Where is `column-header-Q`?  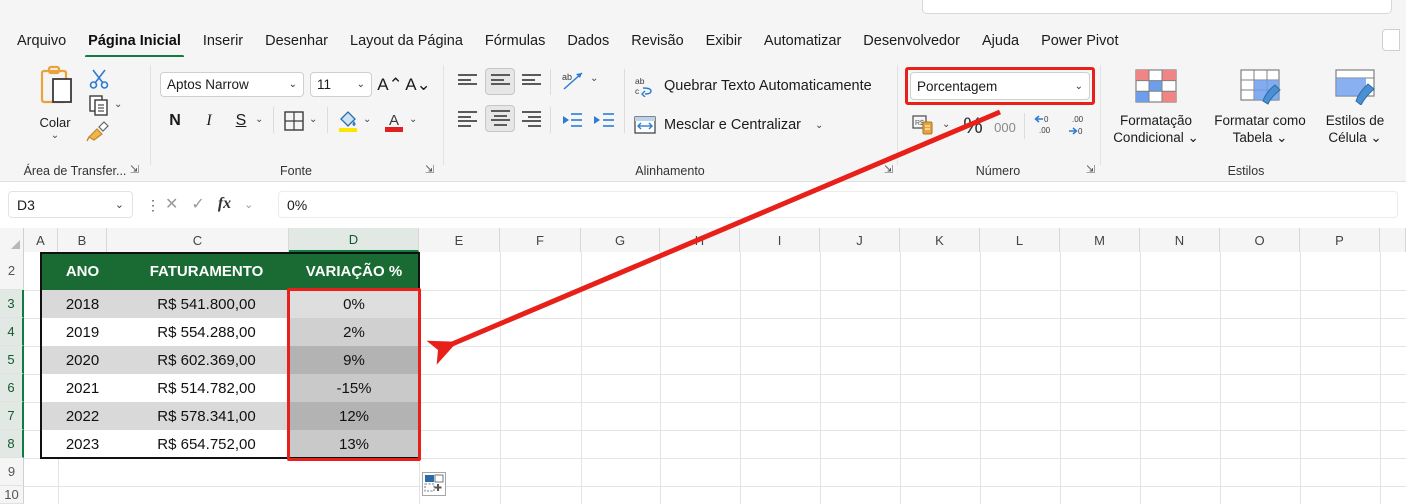
column-header-Q is located at coordinates (1393, 240).